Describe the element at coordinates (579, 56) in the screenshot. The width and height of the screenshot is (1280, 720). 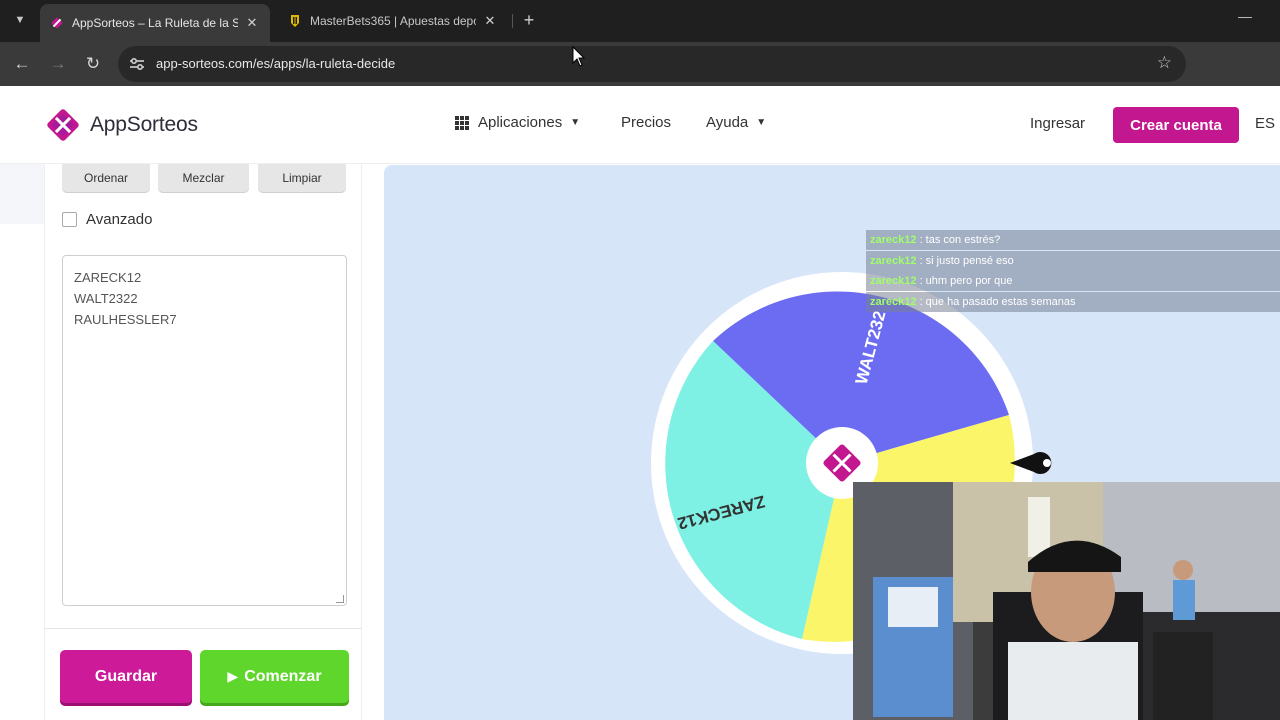
I see `mouse-cursor-icon` at that location.